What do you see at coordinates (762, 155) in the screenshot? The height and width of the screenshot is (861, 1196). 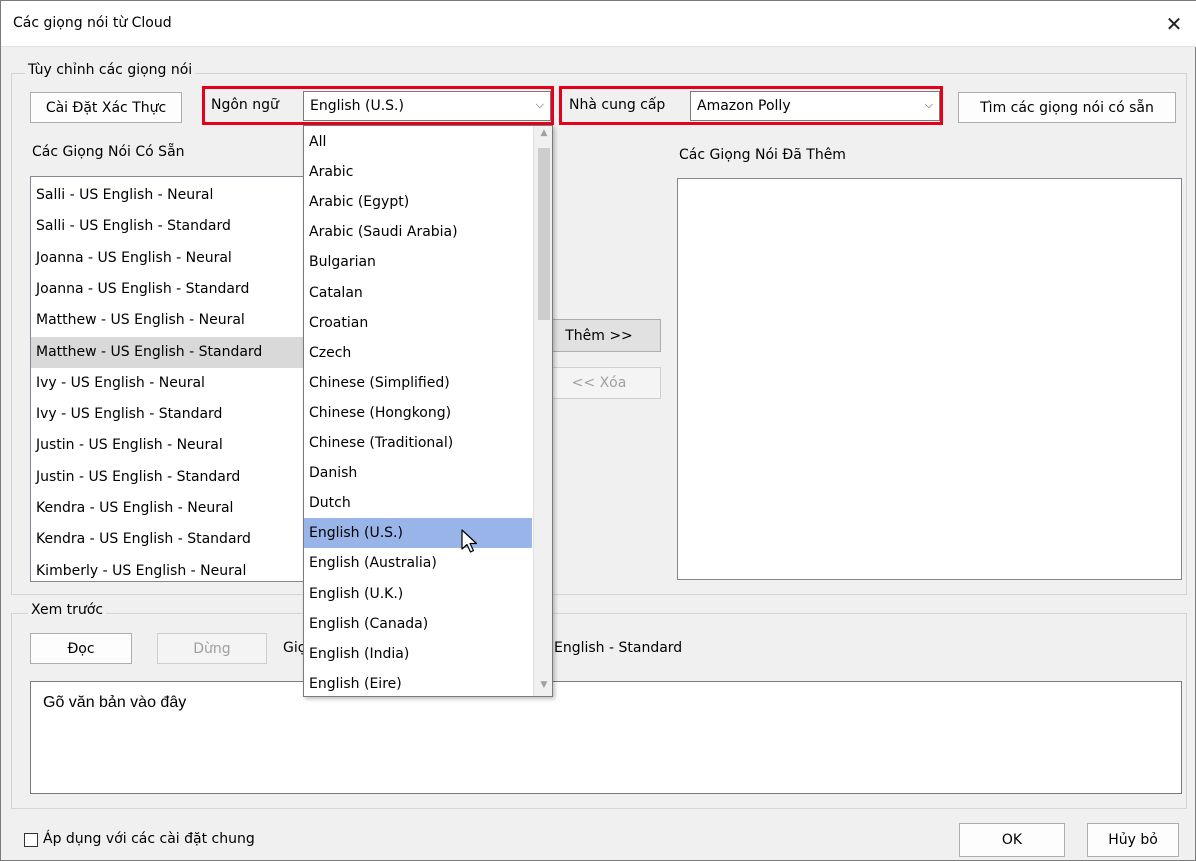 I see `added-voices-label: Các Giọng Nói Đã Thêm` at bounding box center [762, 155].